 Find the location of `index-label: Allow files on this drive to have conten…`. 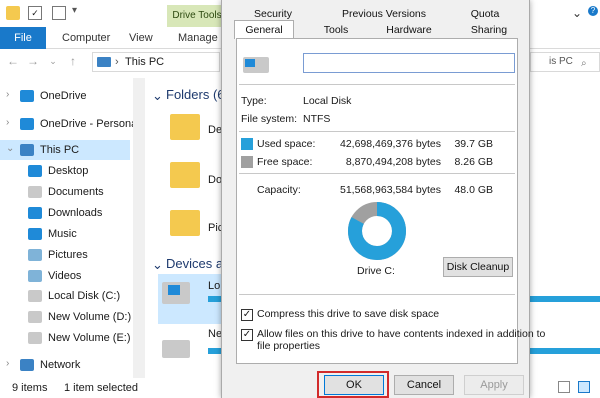

index-label: Allow files on this drive to have conten… is located at coordinates (401, 334).